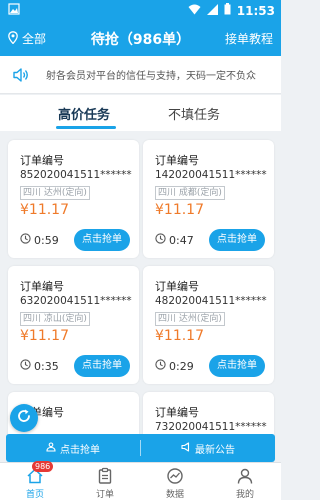 The image size is (320, 500). What do you see at coordinates (175, 476) in the screenshot?
I see `chart-icon` at bounding box center [175, 476].